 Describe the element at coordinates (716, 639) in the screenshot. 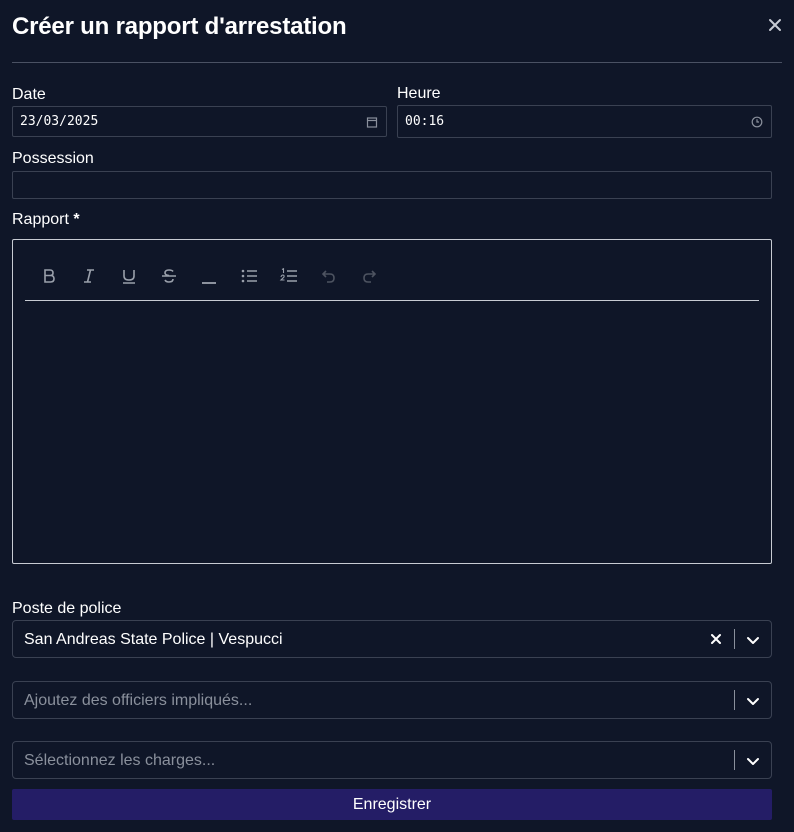

I see `clear-icon` at that location.